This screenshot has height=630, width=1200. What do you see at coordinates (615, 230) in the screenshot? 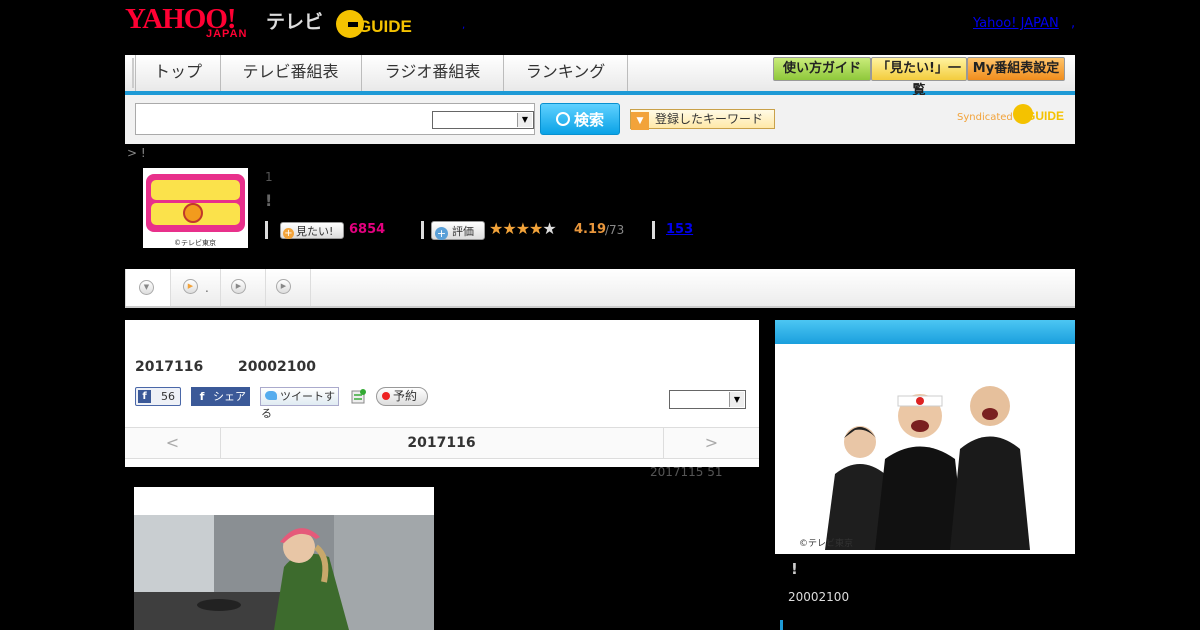
I see `rating-total: /73` at bounding box center [615, 230].